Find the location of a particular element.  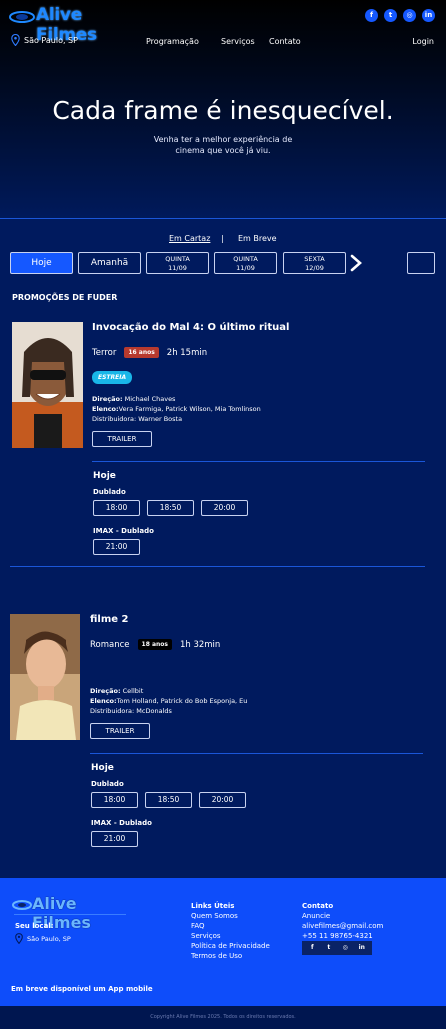

movie-title: filme 2 is located at coordinates (109, 619).